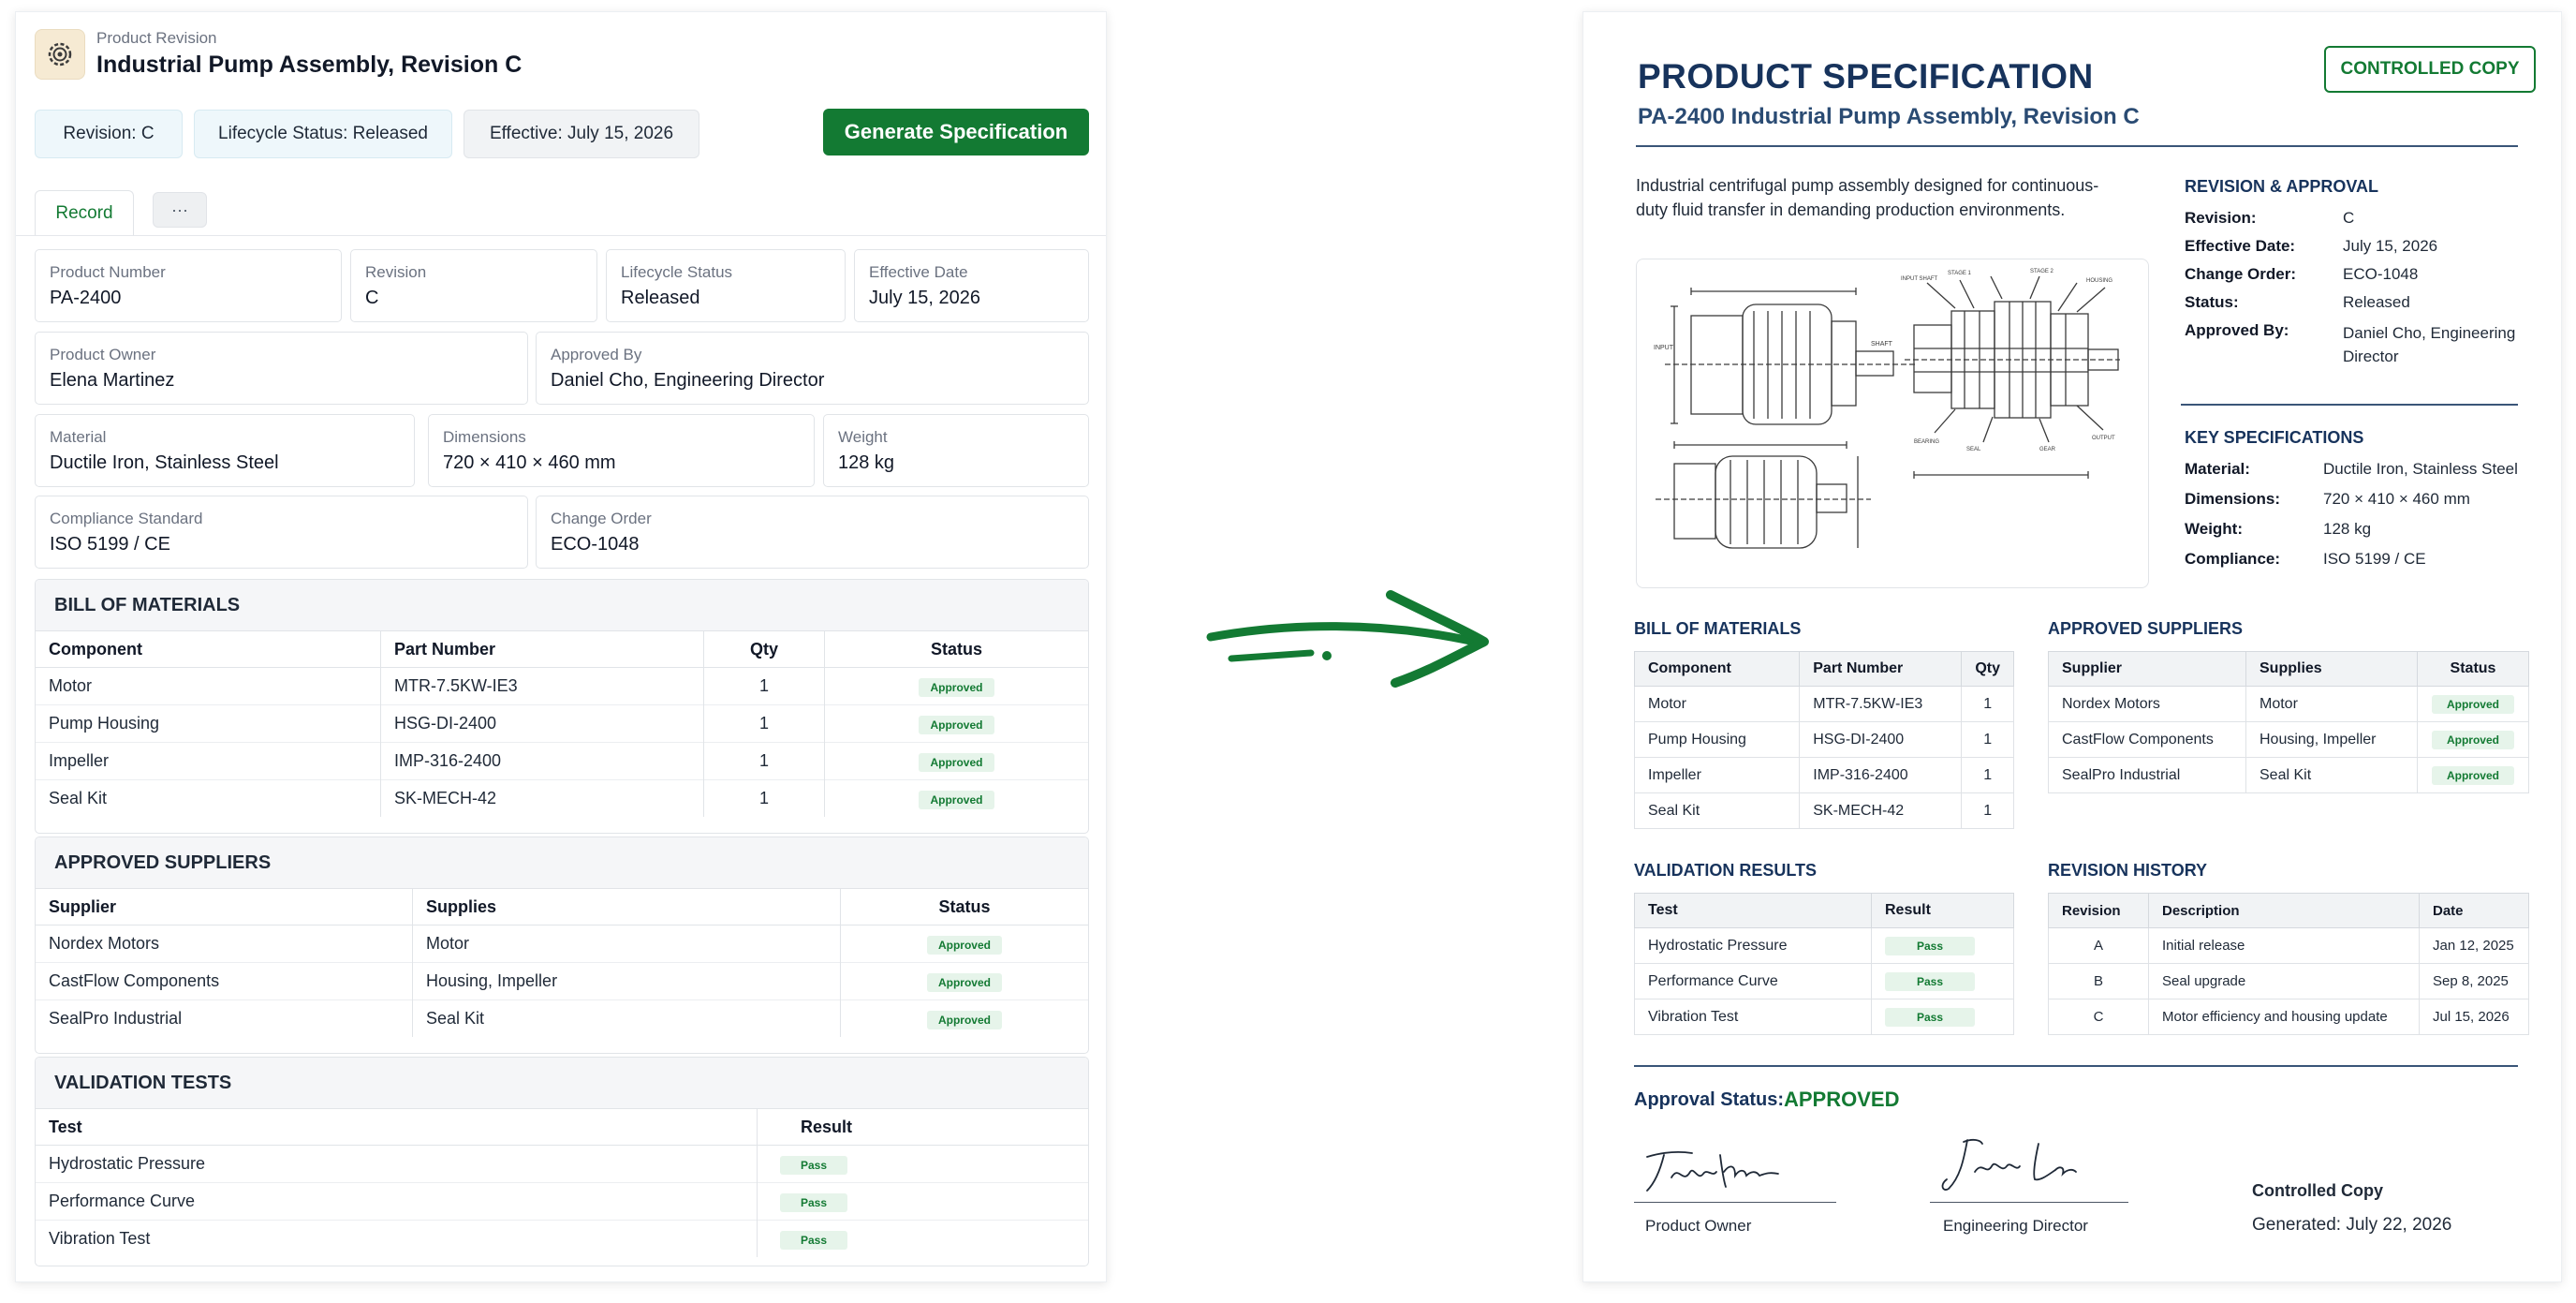  What do you see at coordinates (1960, 274) in the screenshot?
I see `svg-text: STAGE 1` at bounding box center [1960, 274].